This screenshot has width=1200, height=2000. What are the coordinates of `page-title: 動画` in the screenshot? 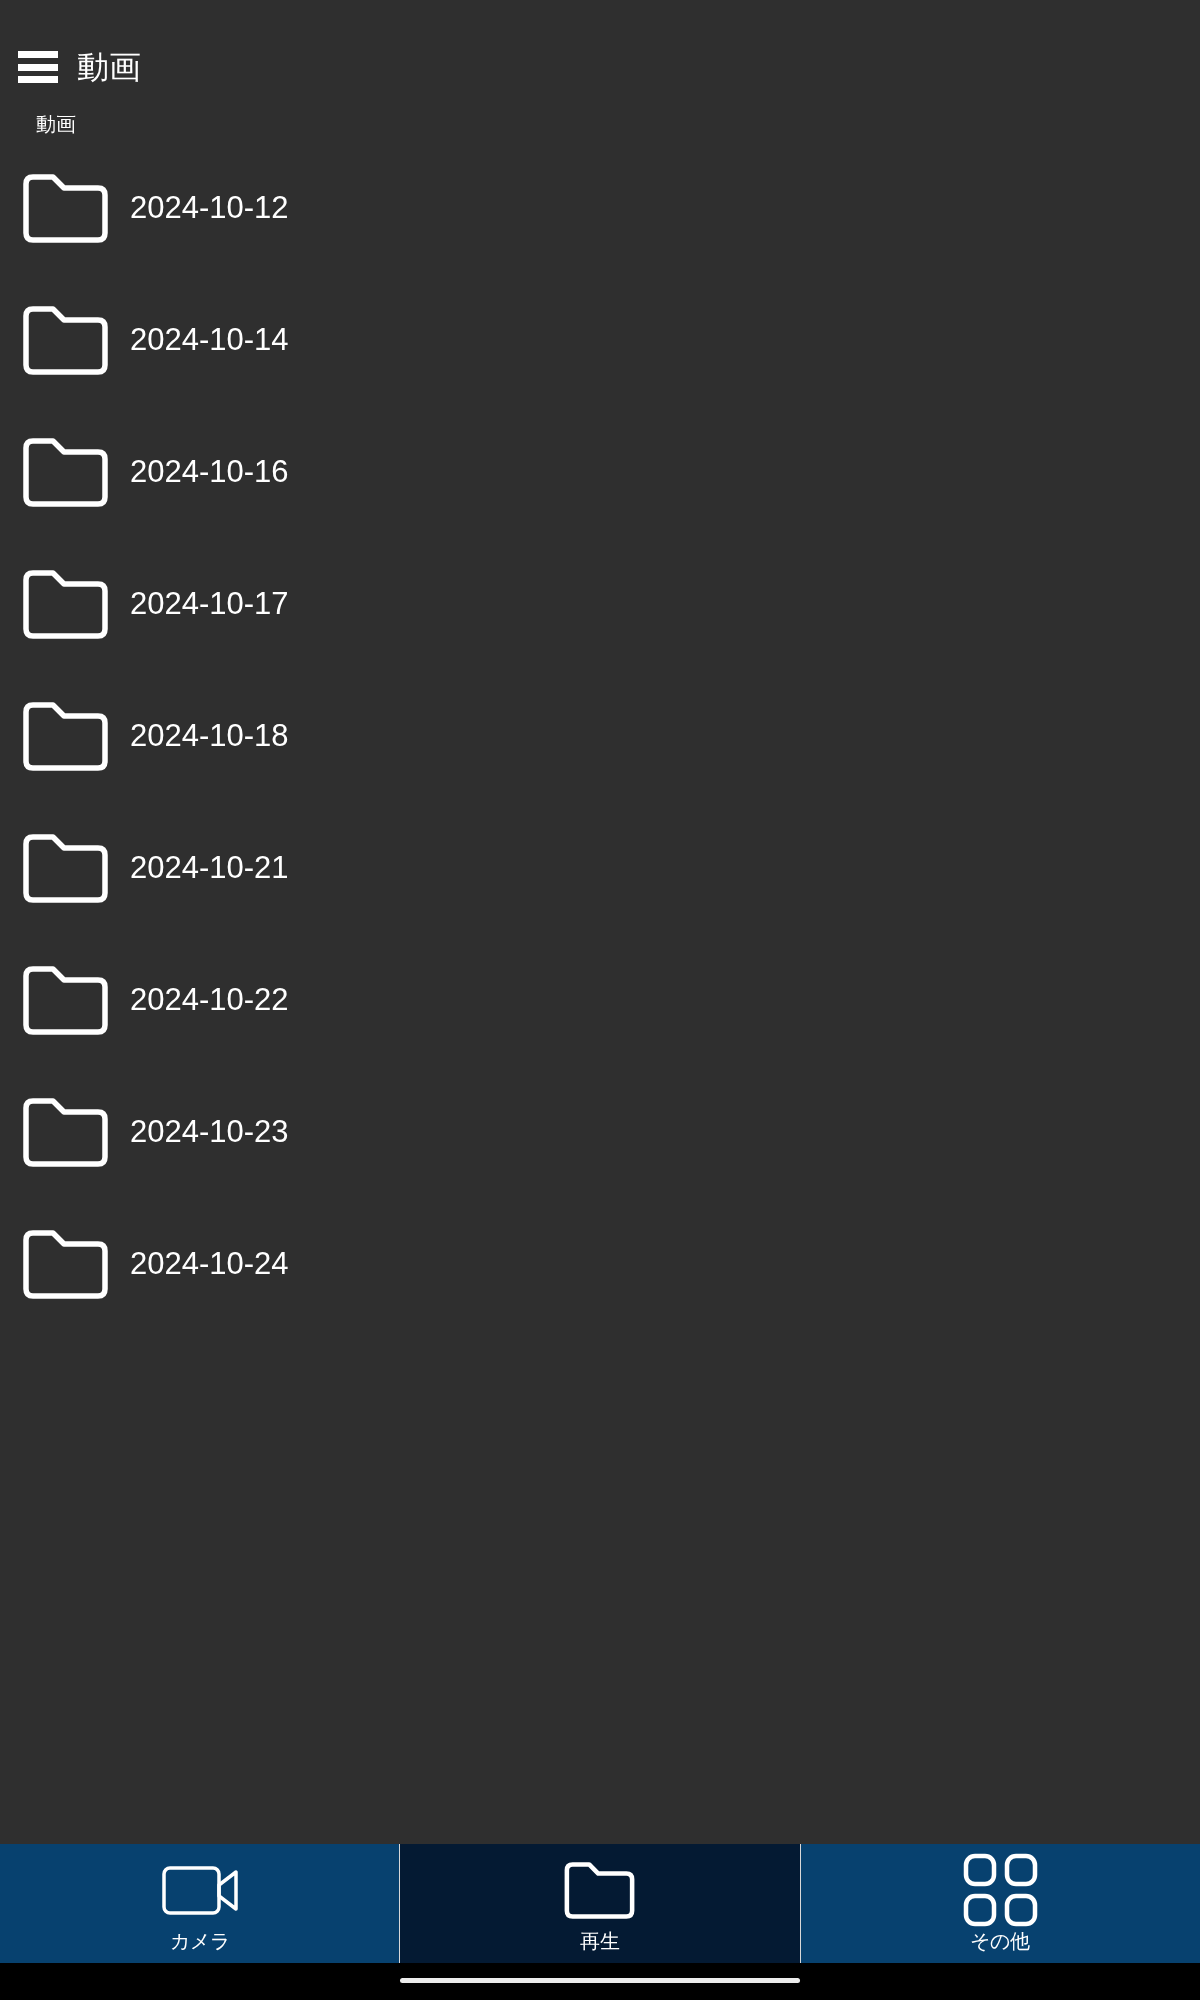 It's located at (109, 67).